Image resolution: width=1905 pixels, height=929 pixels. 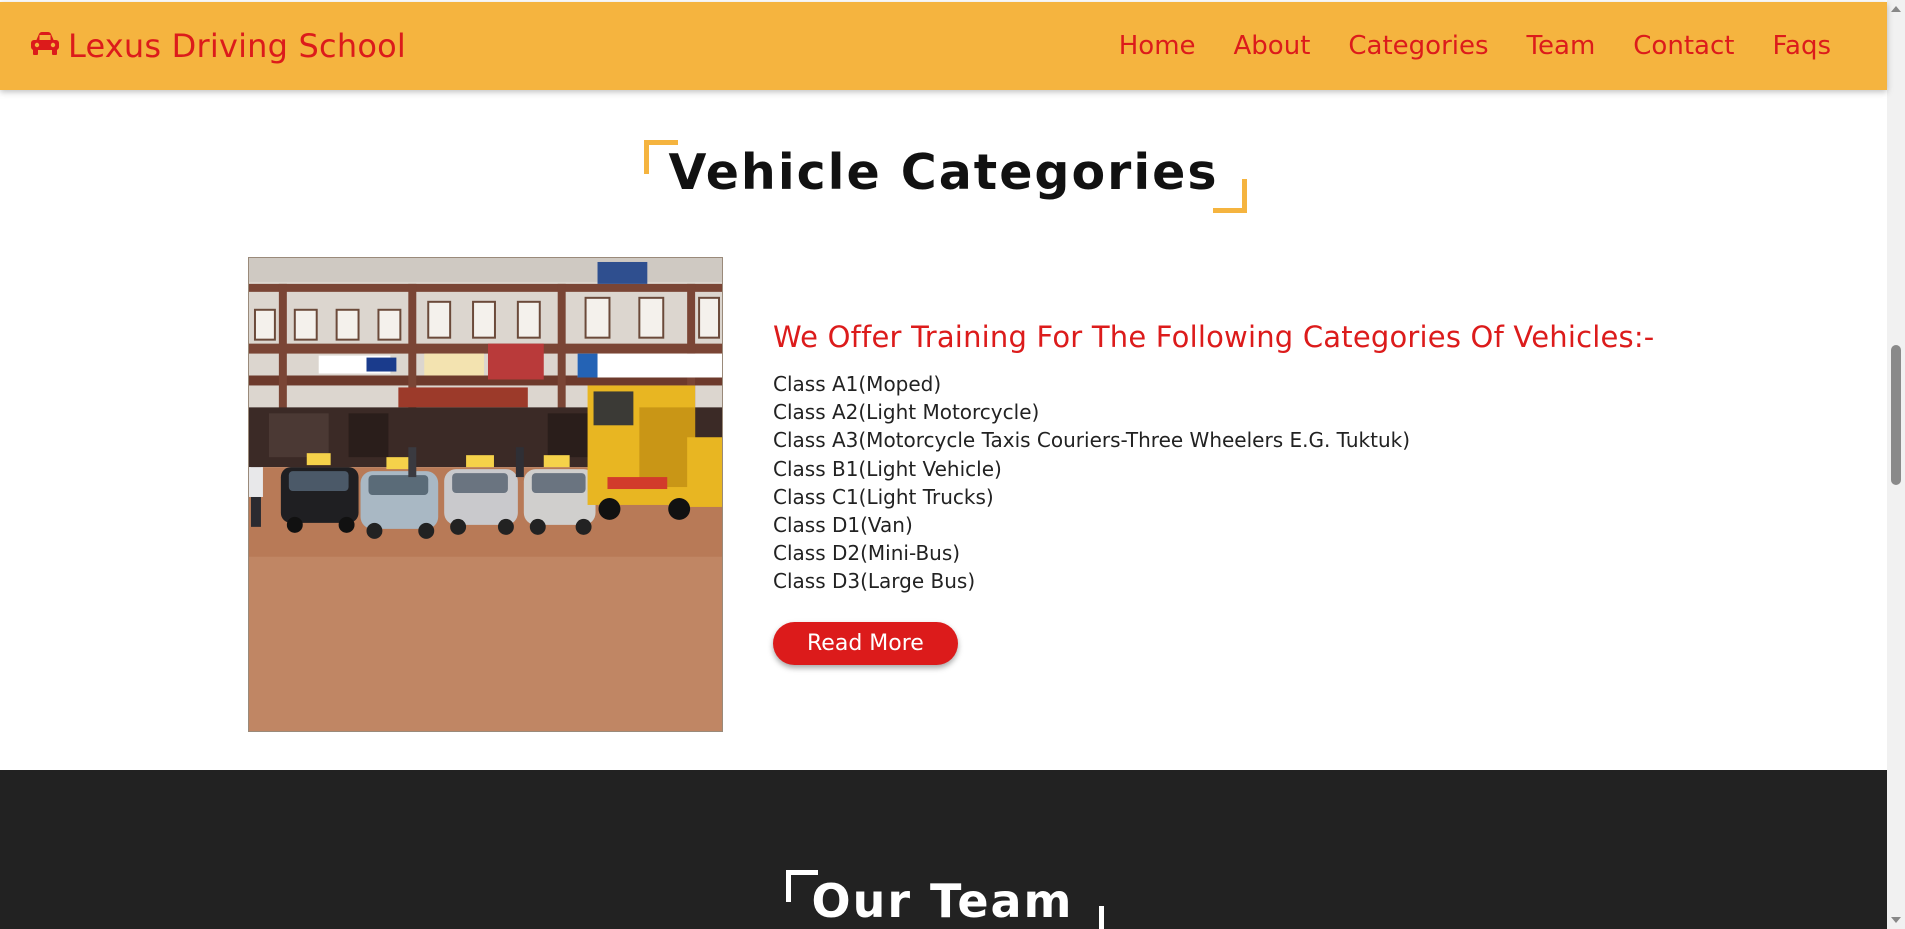 I want to click on class-item: Class B1(Light Vehicle), so click(x=887, y=468).